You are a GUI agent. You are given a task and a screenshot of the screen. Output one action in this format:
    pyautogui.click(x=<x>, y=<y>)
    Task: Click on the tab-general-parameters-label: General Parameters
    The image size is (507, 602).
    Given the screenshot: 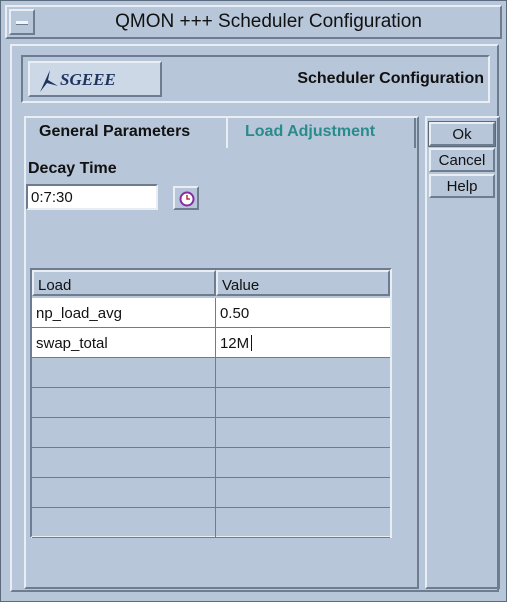 What is the action you would take?
    pyautogui.click(x=115, y=131)
    